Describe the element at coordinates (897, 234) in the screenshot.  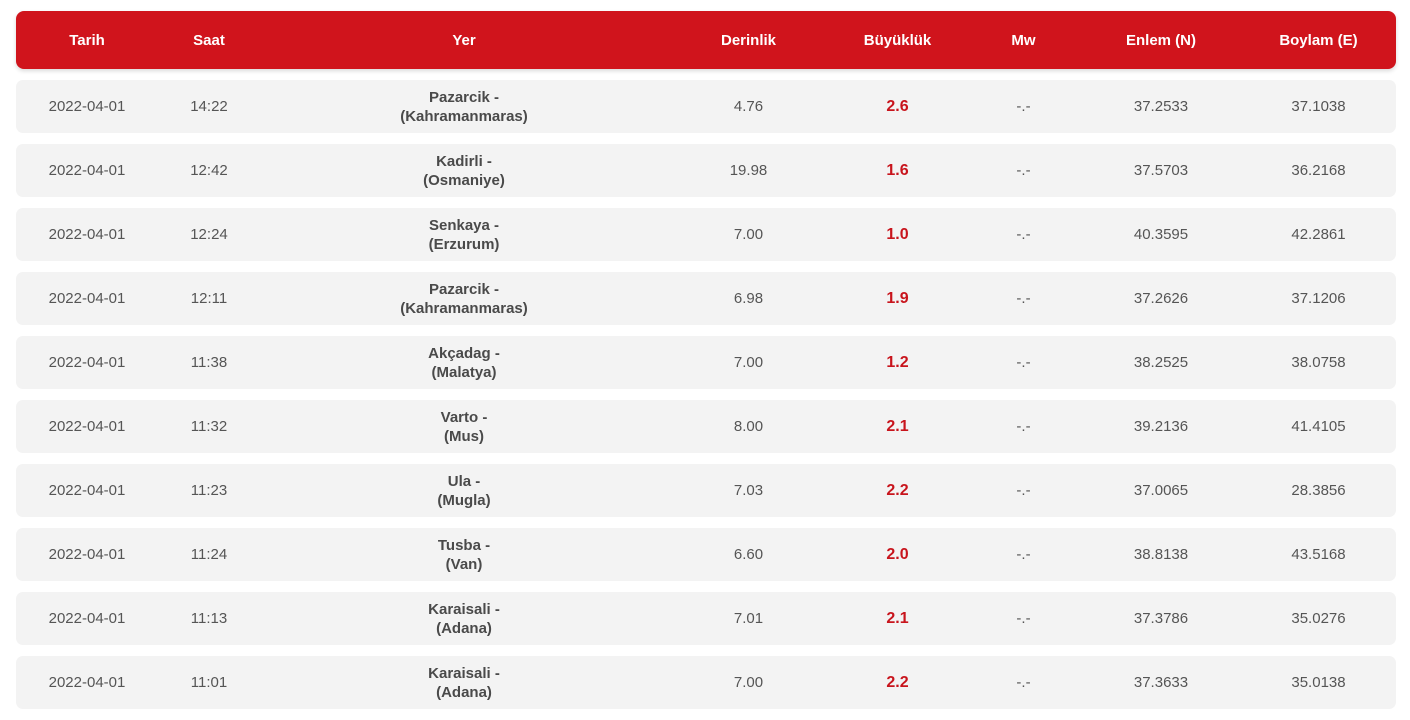
I see `magnitude-cell: 1.0` at that location.